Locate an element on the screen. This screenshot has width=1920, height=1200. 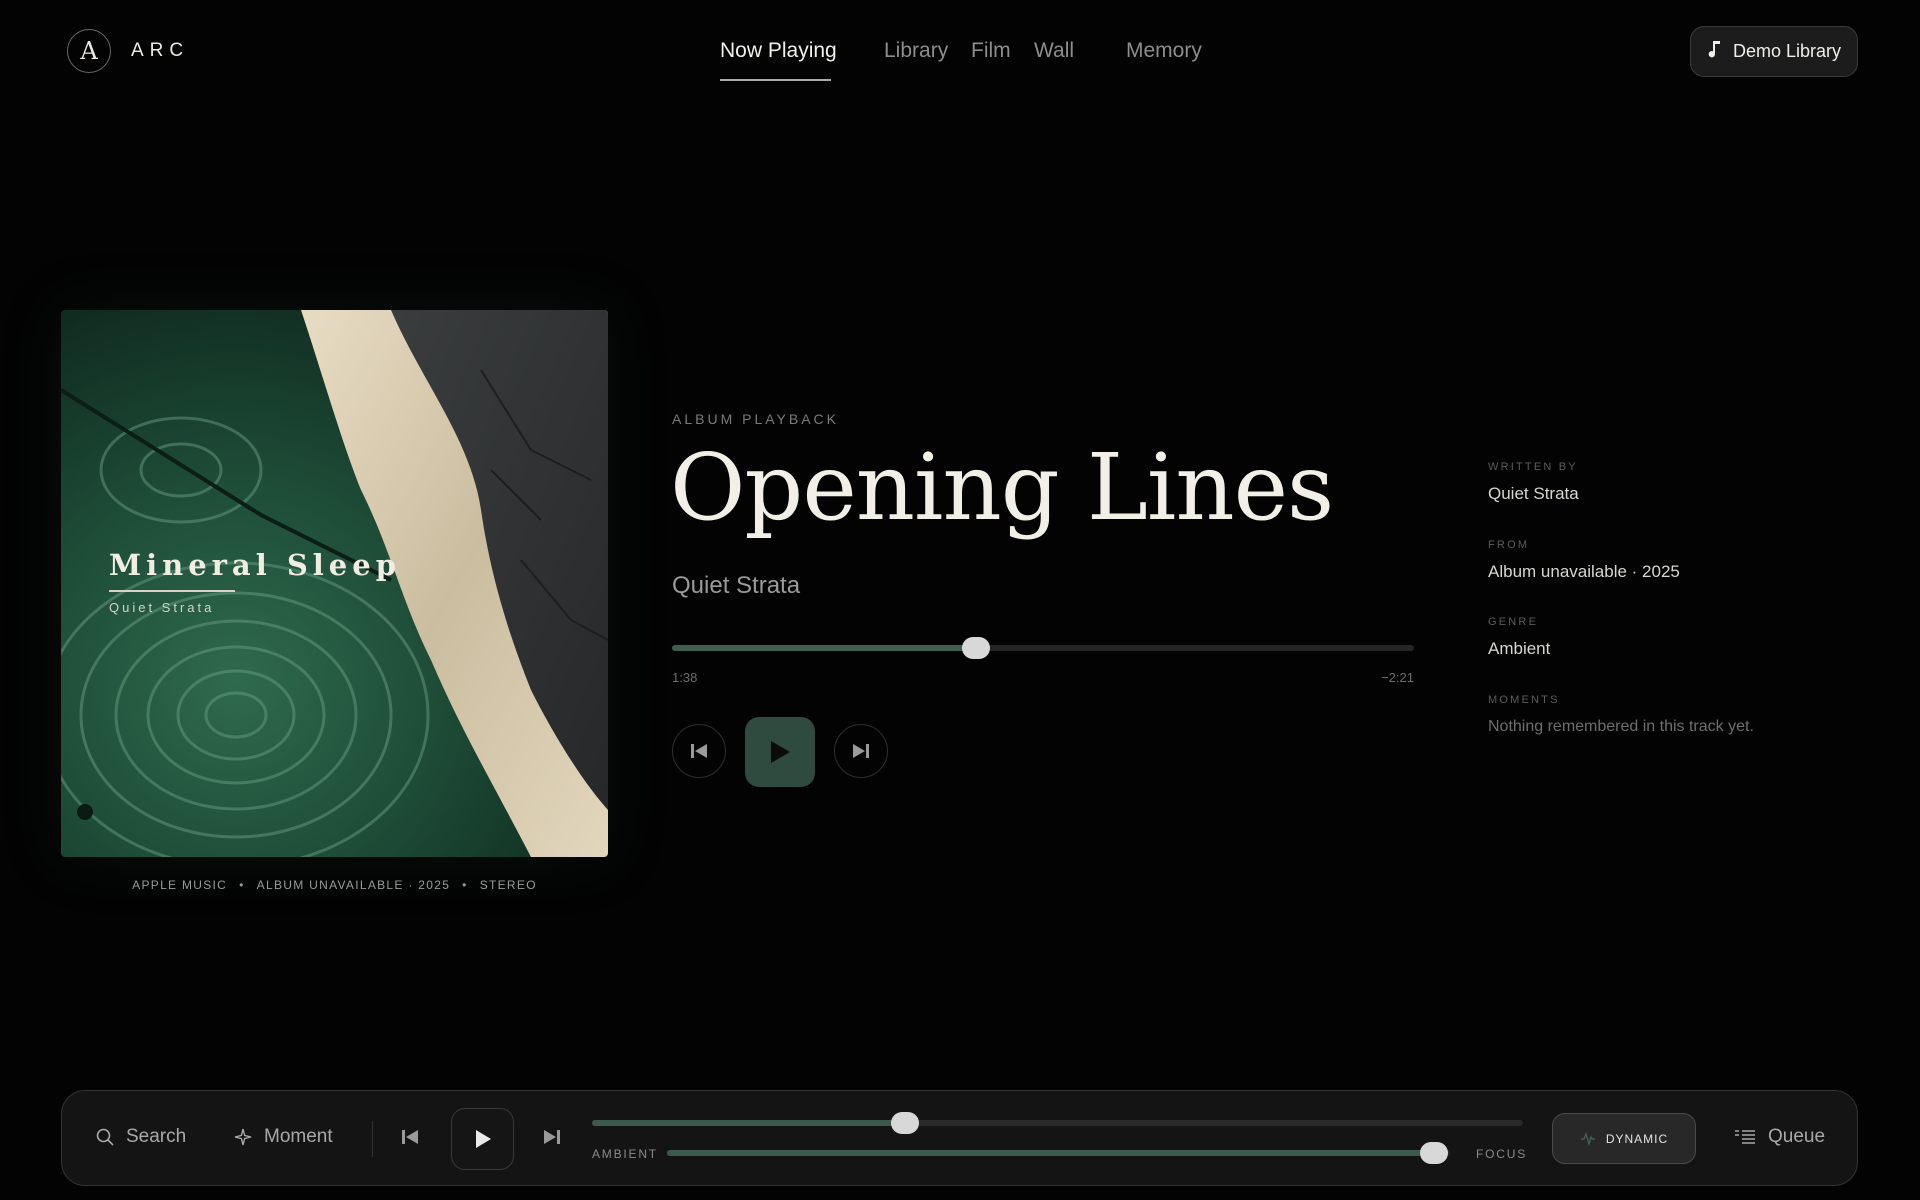
track-progress-bar is located at coordinates (1043, 648).